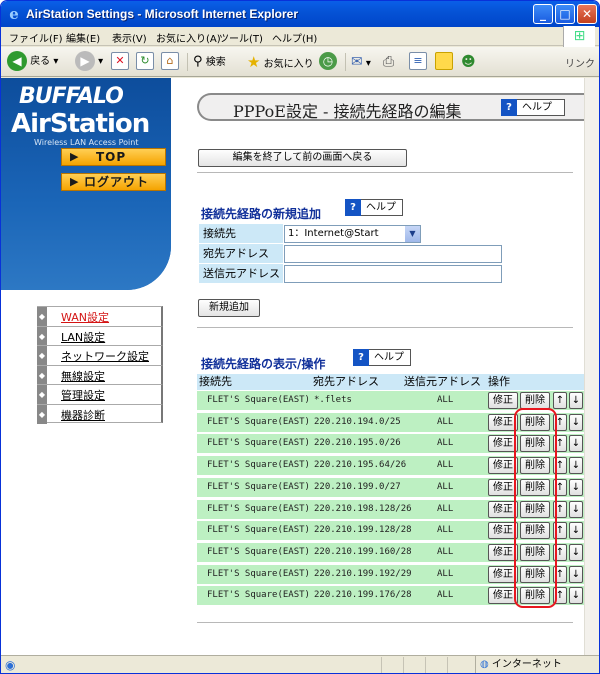 This screenshot has height=674, width=600. Describe the element at coordinates (328, 62) in the screenshot. I see `history-button: ◷` at that location.